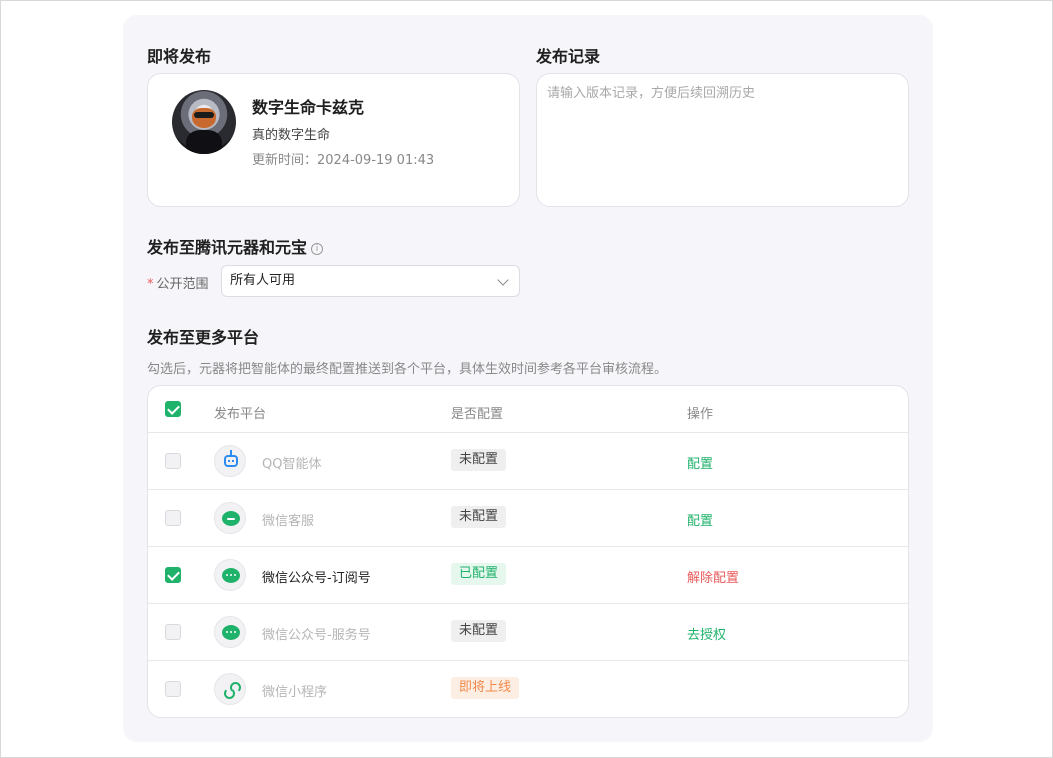 The height and width of the screenshot is (758, 1053). What do you see at coordinates (204, 122) in the screenshot?
I see `bot-avatar` at bounding box center [204, 122].